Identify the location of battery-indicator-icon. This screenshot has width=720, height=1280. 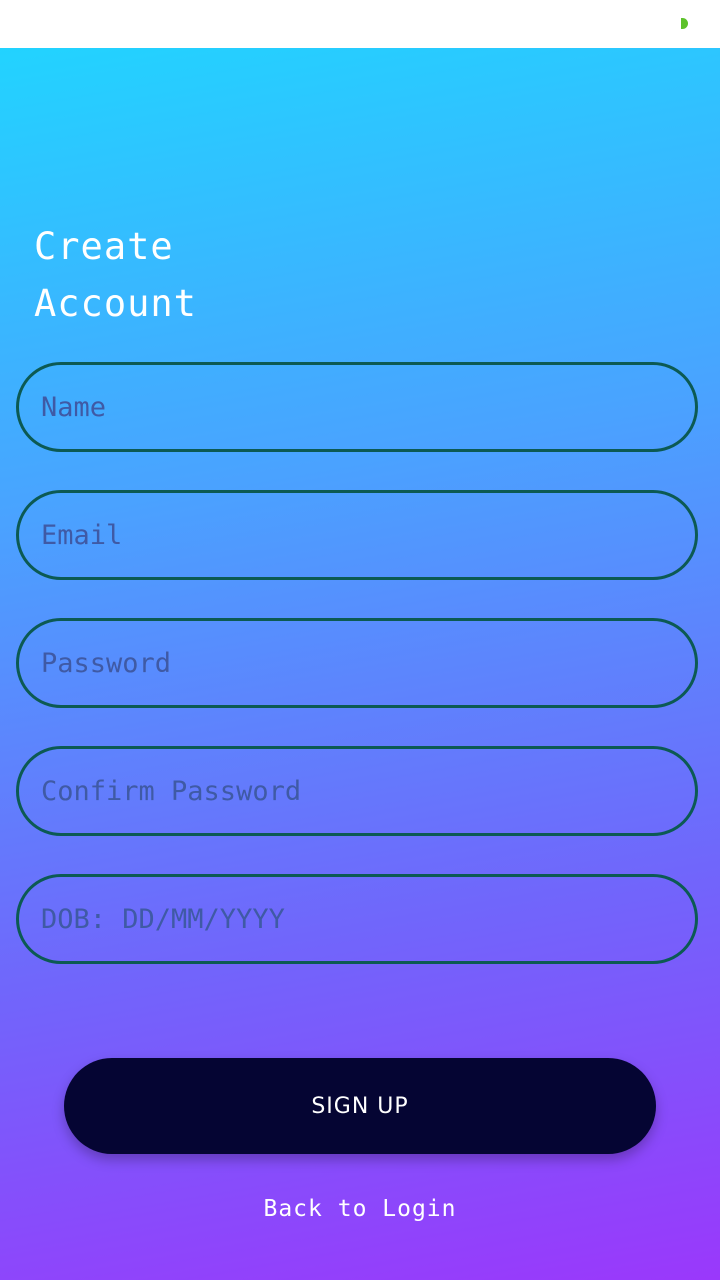
(684, 23).